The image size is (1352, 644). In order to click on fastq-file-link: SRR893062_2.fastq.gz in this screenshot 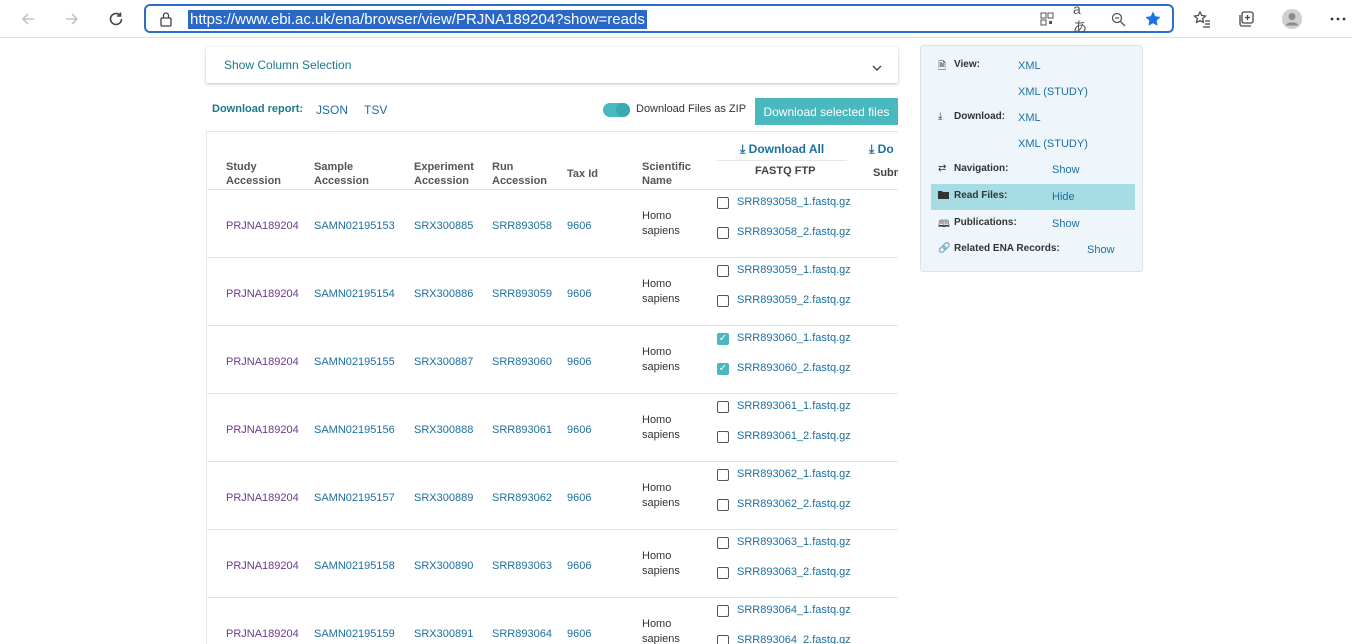, I will do `click(794, 504)`.